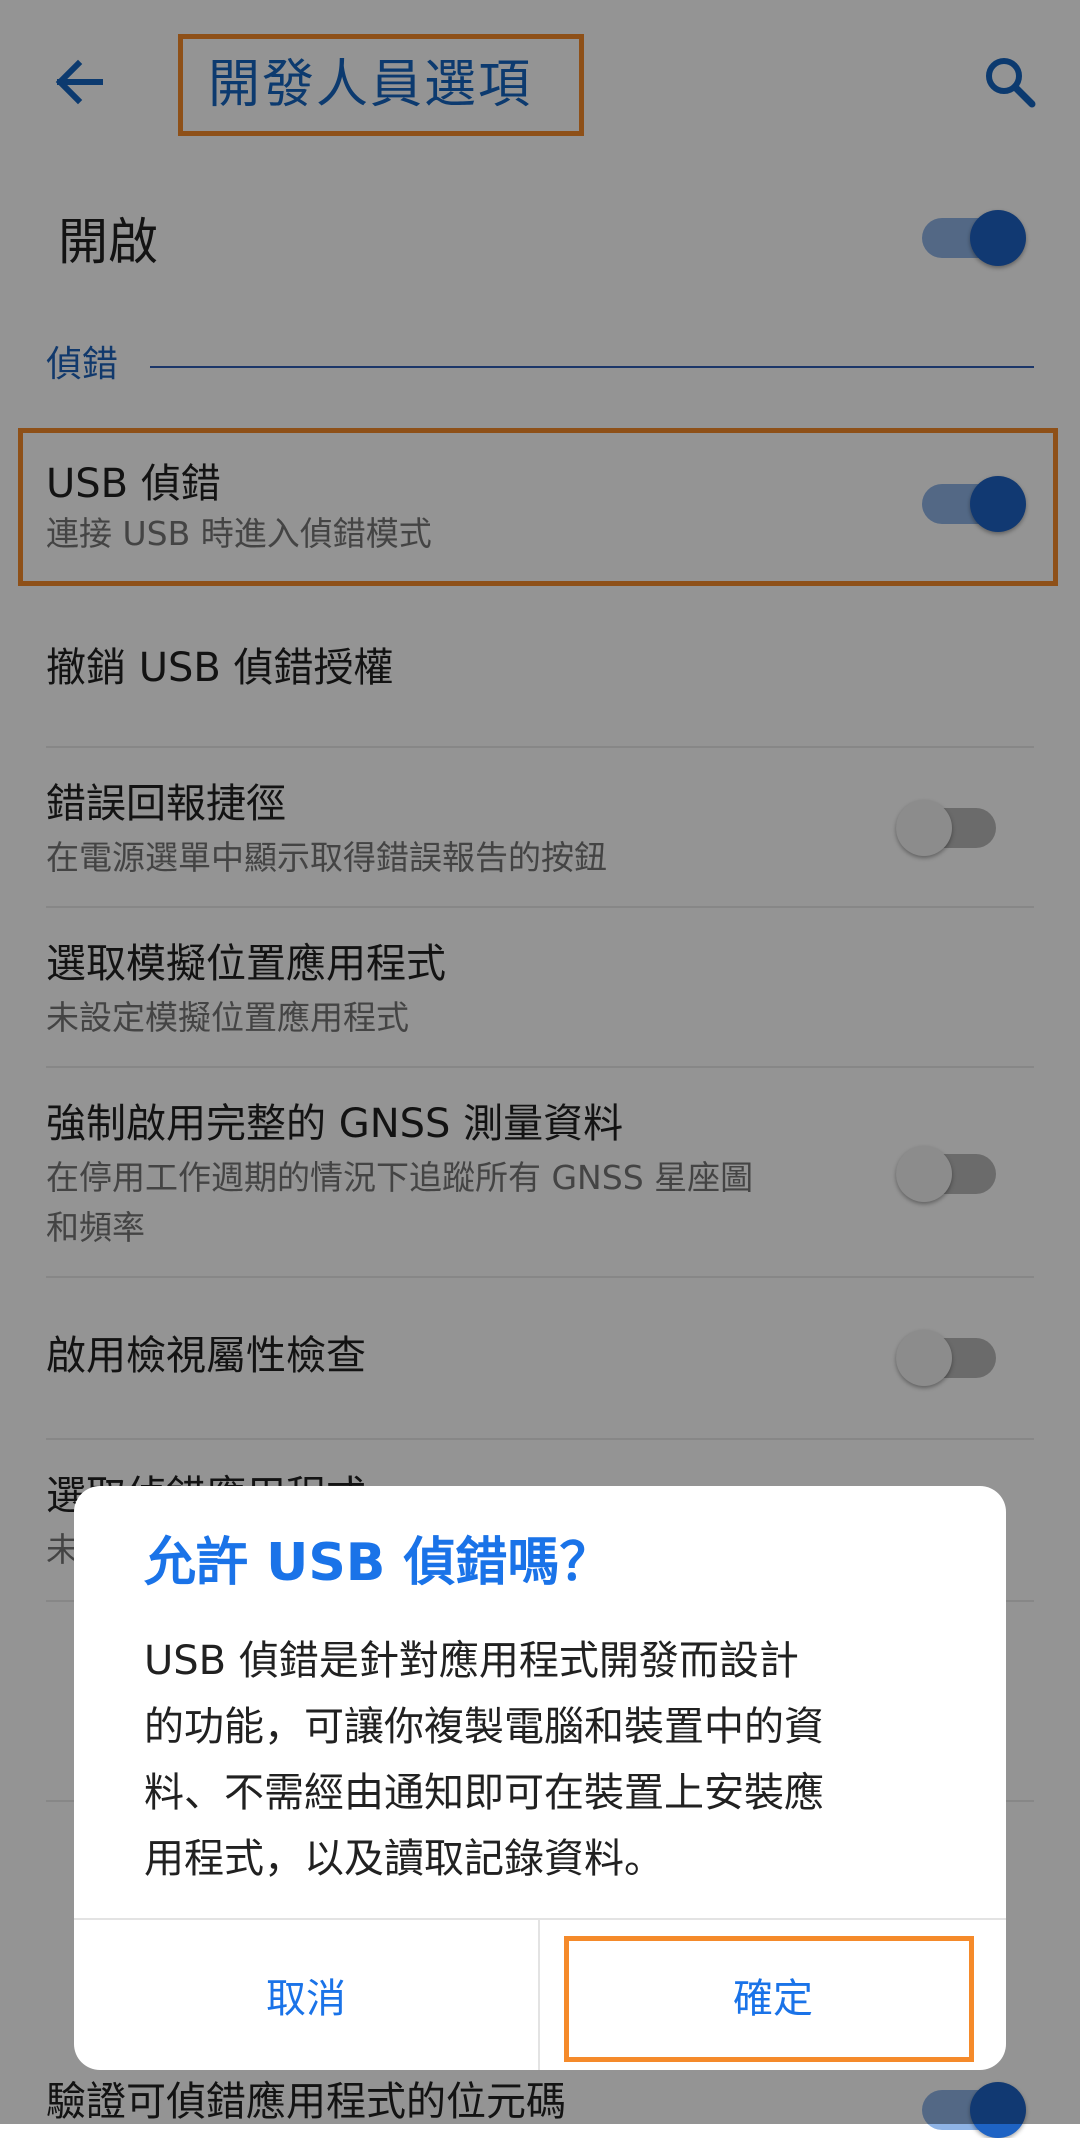  What do you see at coordinates (484, 1727) in the screenshot?
I see `dialog-message-line: 的功能，可讓你複製電腦和裝置中的資` at bounding box center [484, 1727].